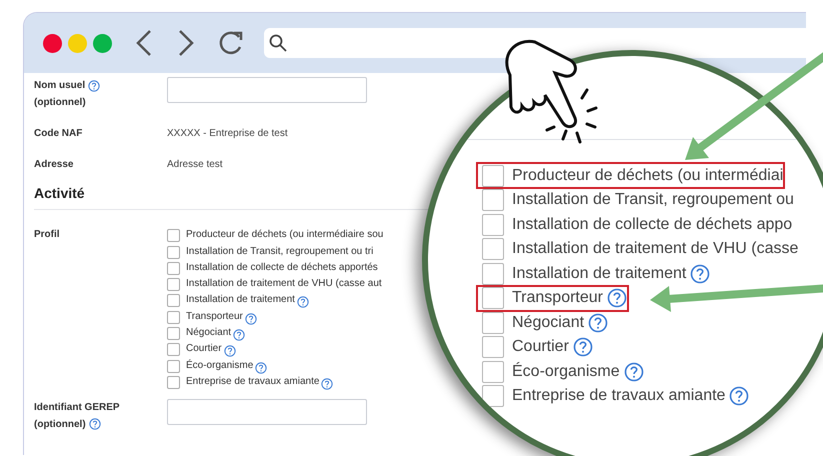 Image resolution: width=823 pixels, height=456 pixels. I want to click on maximize-icon, so click(102, 43).